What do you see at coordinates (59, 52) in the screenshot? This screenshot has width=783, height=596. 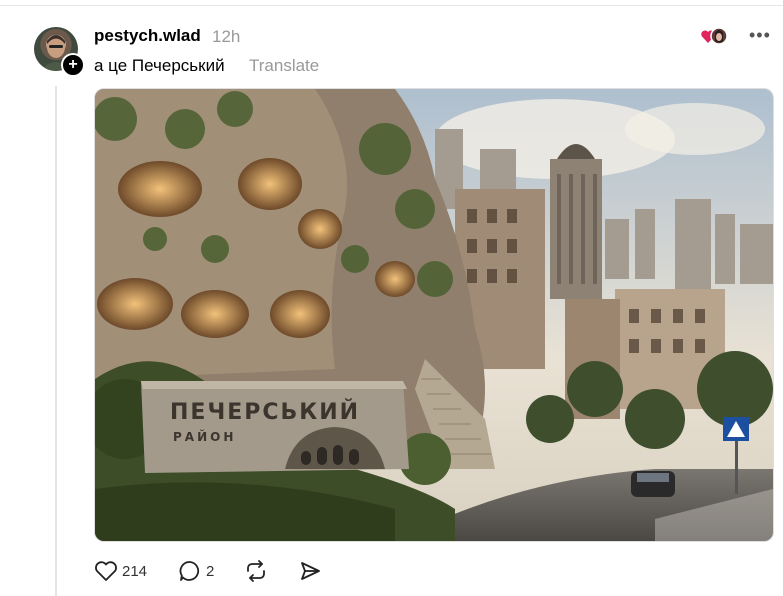 I see `avatar: +` at bounding box center [59, 52].